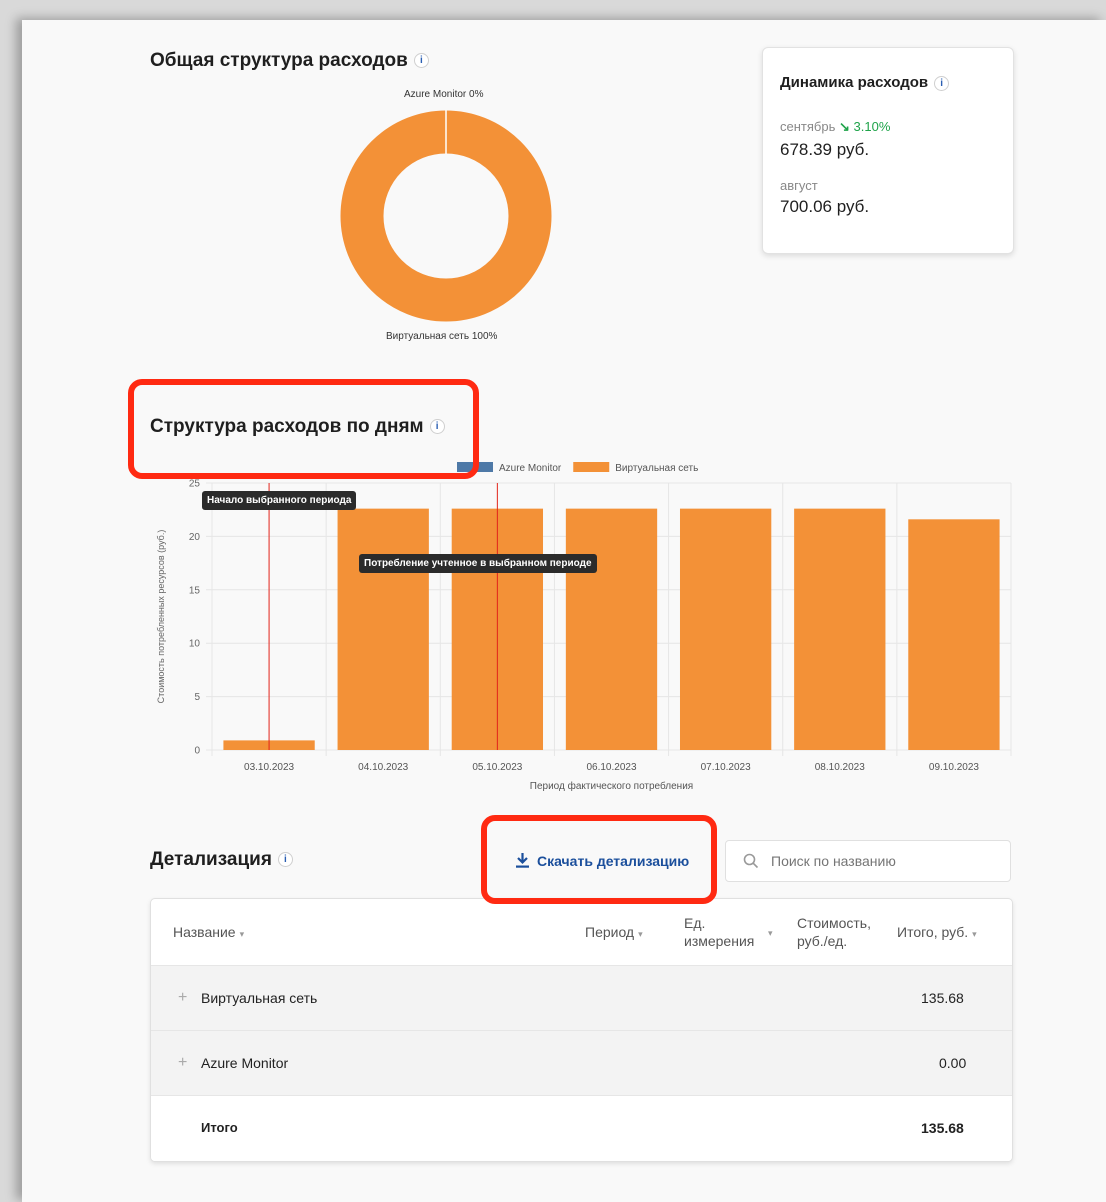  Describe the element at coordinates (497, 767) in the screenshot. I see `x-tick-label: 05.10.2023` at that location.